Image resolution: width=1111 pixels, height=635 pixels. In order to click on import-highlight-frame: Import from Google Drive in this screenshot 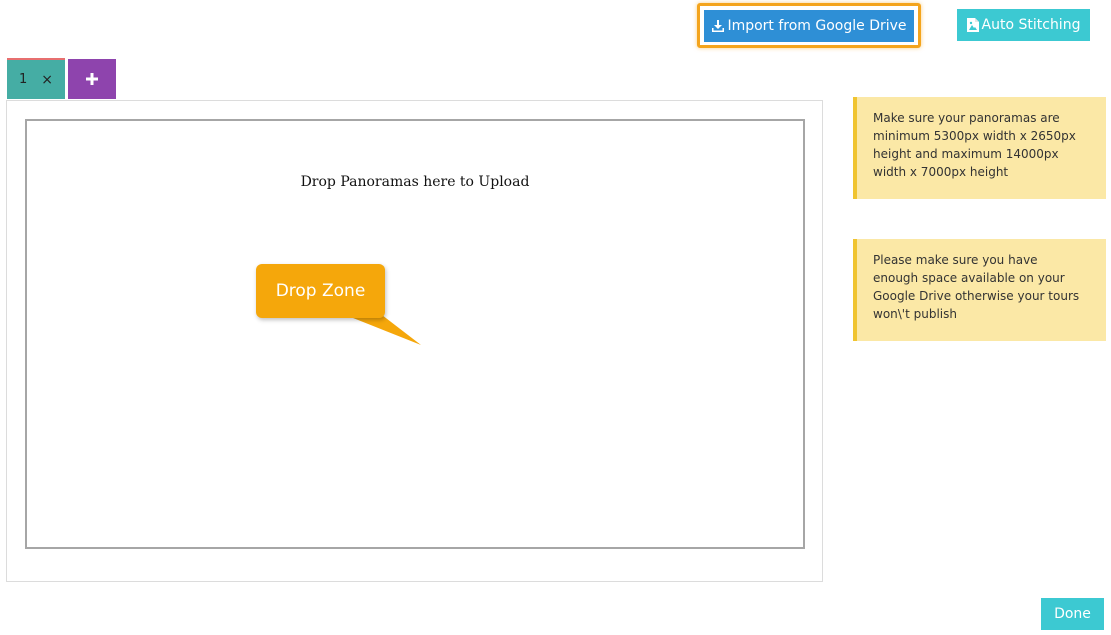, I will do `click(809, 25)`.